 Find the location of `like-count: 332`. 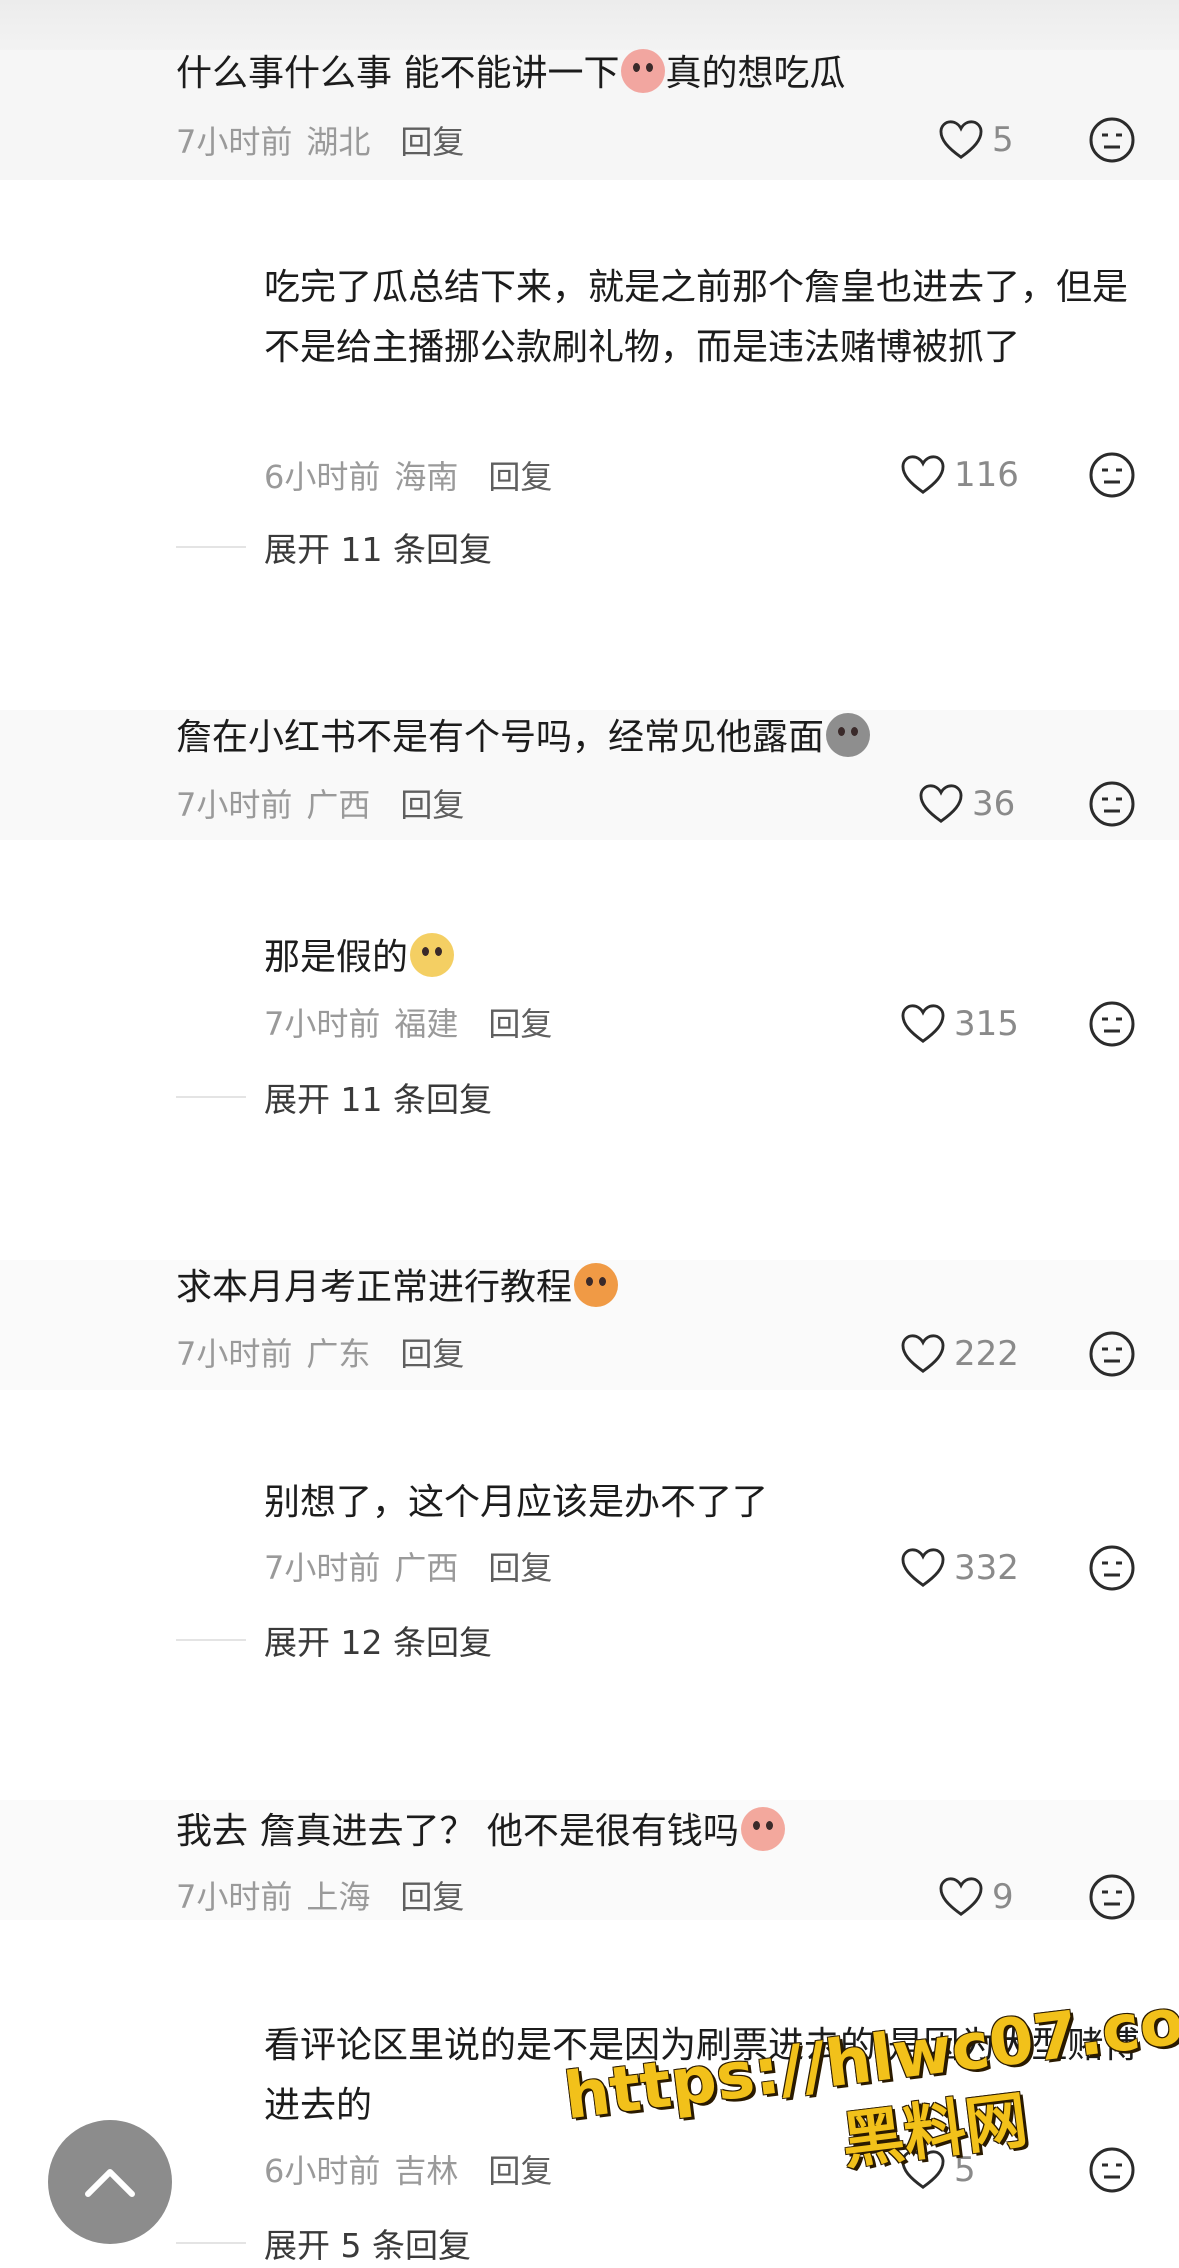

like-count: 332 is located at coordinates (986, 1568).